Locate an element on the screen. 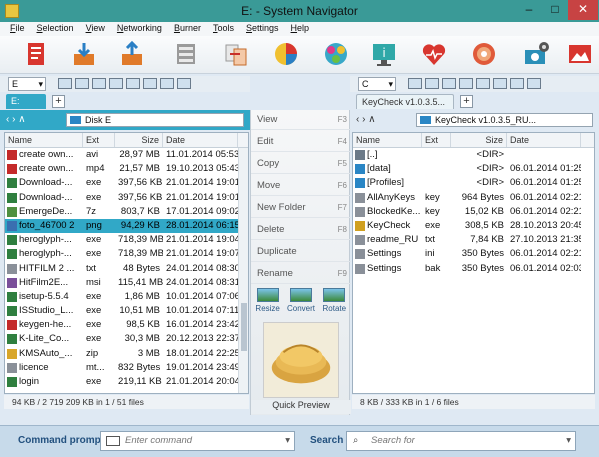  file-row: [..] <DIR> is located at coordinates (473, 155).